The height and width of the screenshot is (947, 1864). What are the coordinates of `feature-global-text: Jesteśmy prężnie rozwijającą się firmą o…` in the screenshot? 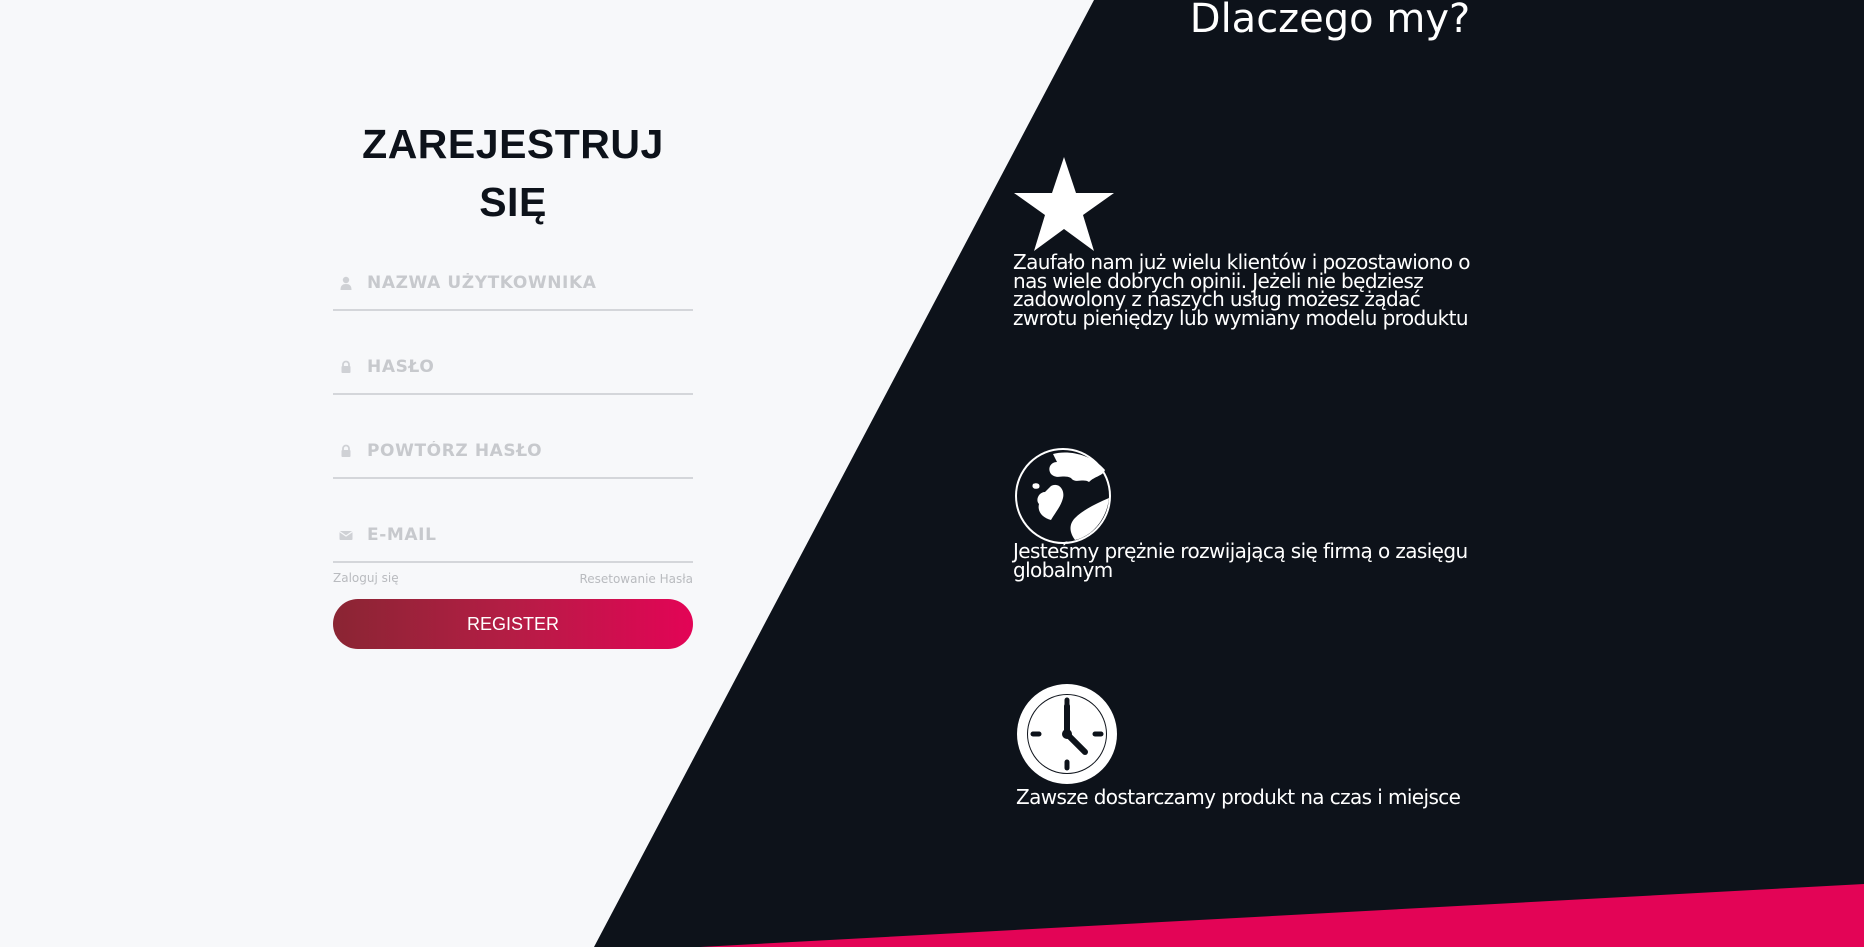 It's located at (1240, 560).